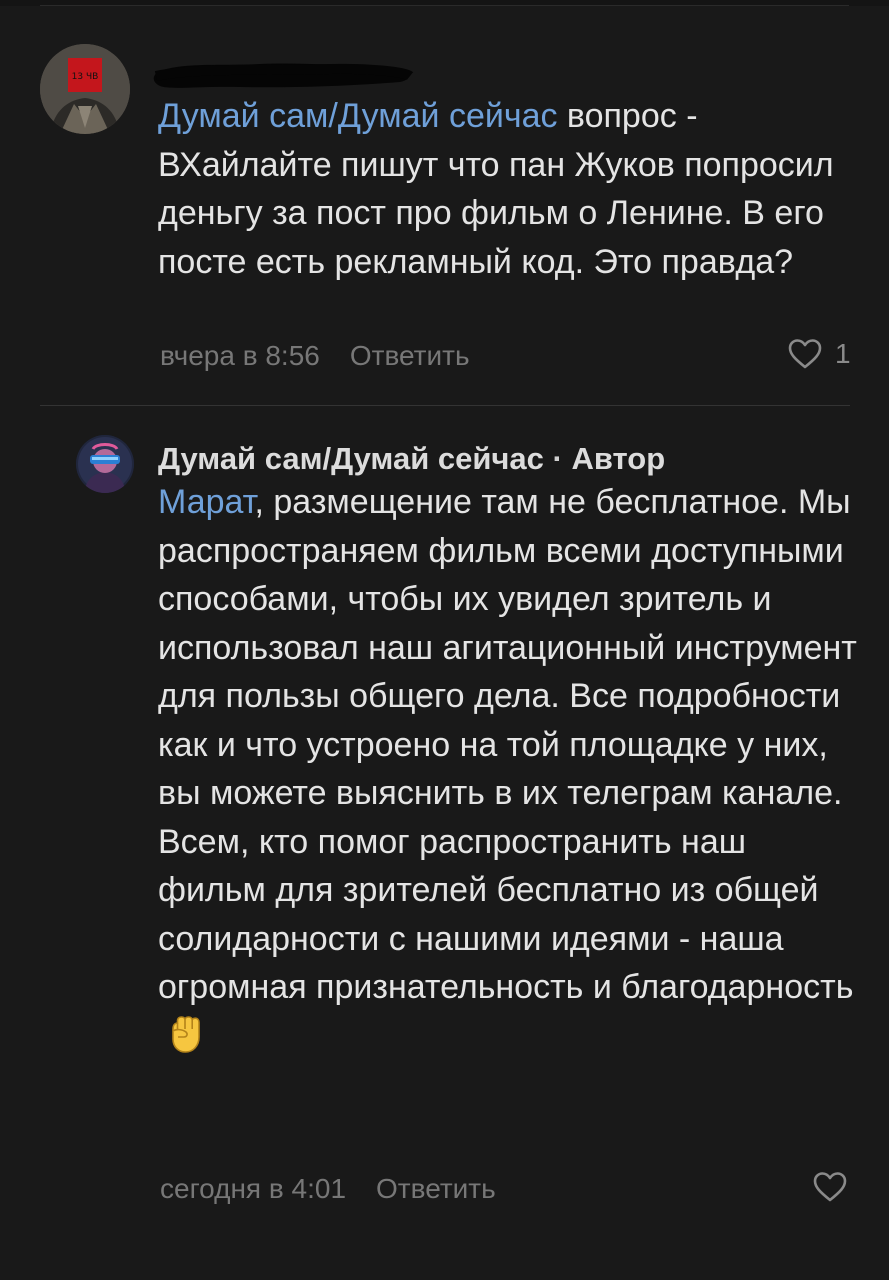  What do you see at coordinates (240, 355) in the screenshot?
I see `timestamp: вчера в 8:56` at bounding box center [240, 355].